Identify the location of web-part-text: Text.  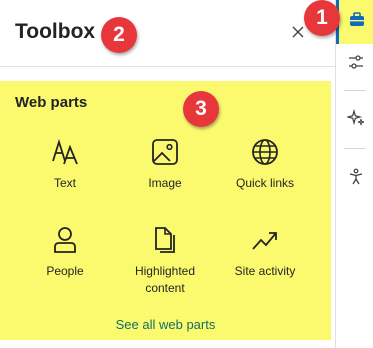
(65, 164).